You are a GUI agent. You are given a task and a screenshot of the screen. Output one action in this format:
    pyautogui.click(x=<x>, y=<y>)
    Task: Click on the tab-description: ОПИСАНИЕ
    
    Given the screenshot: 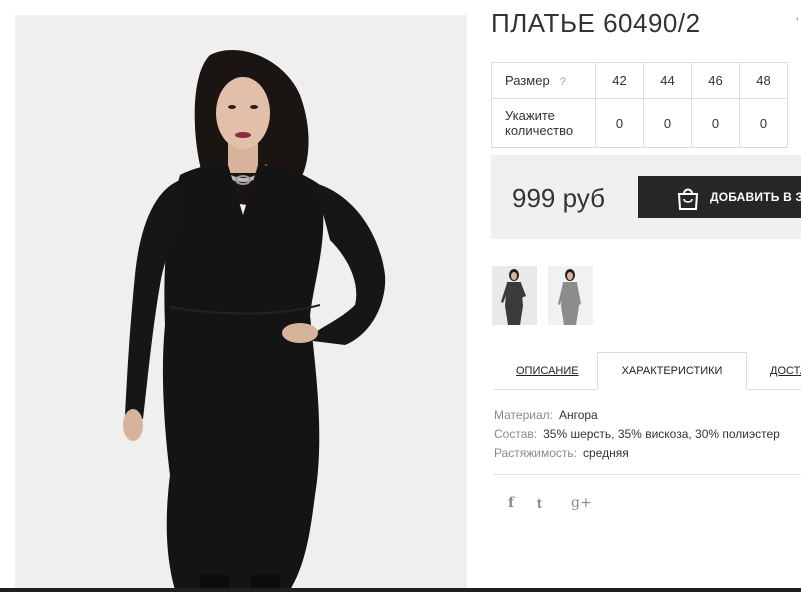 What is the action you would take?
    pyautogui.click(x=547, y=371)
    